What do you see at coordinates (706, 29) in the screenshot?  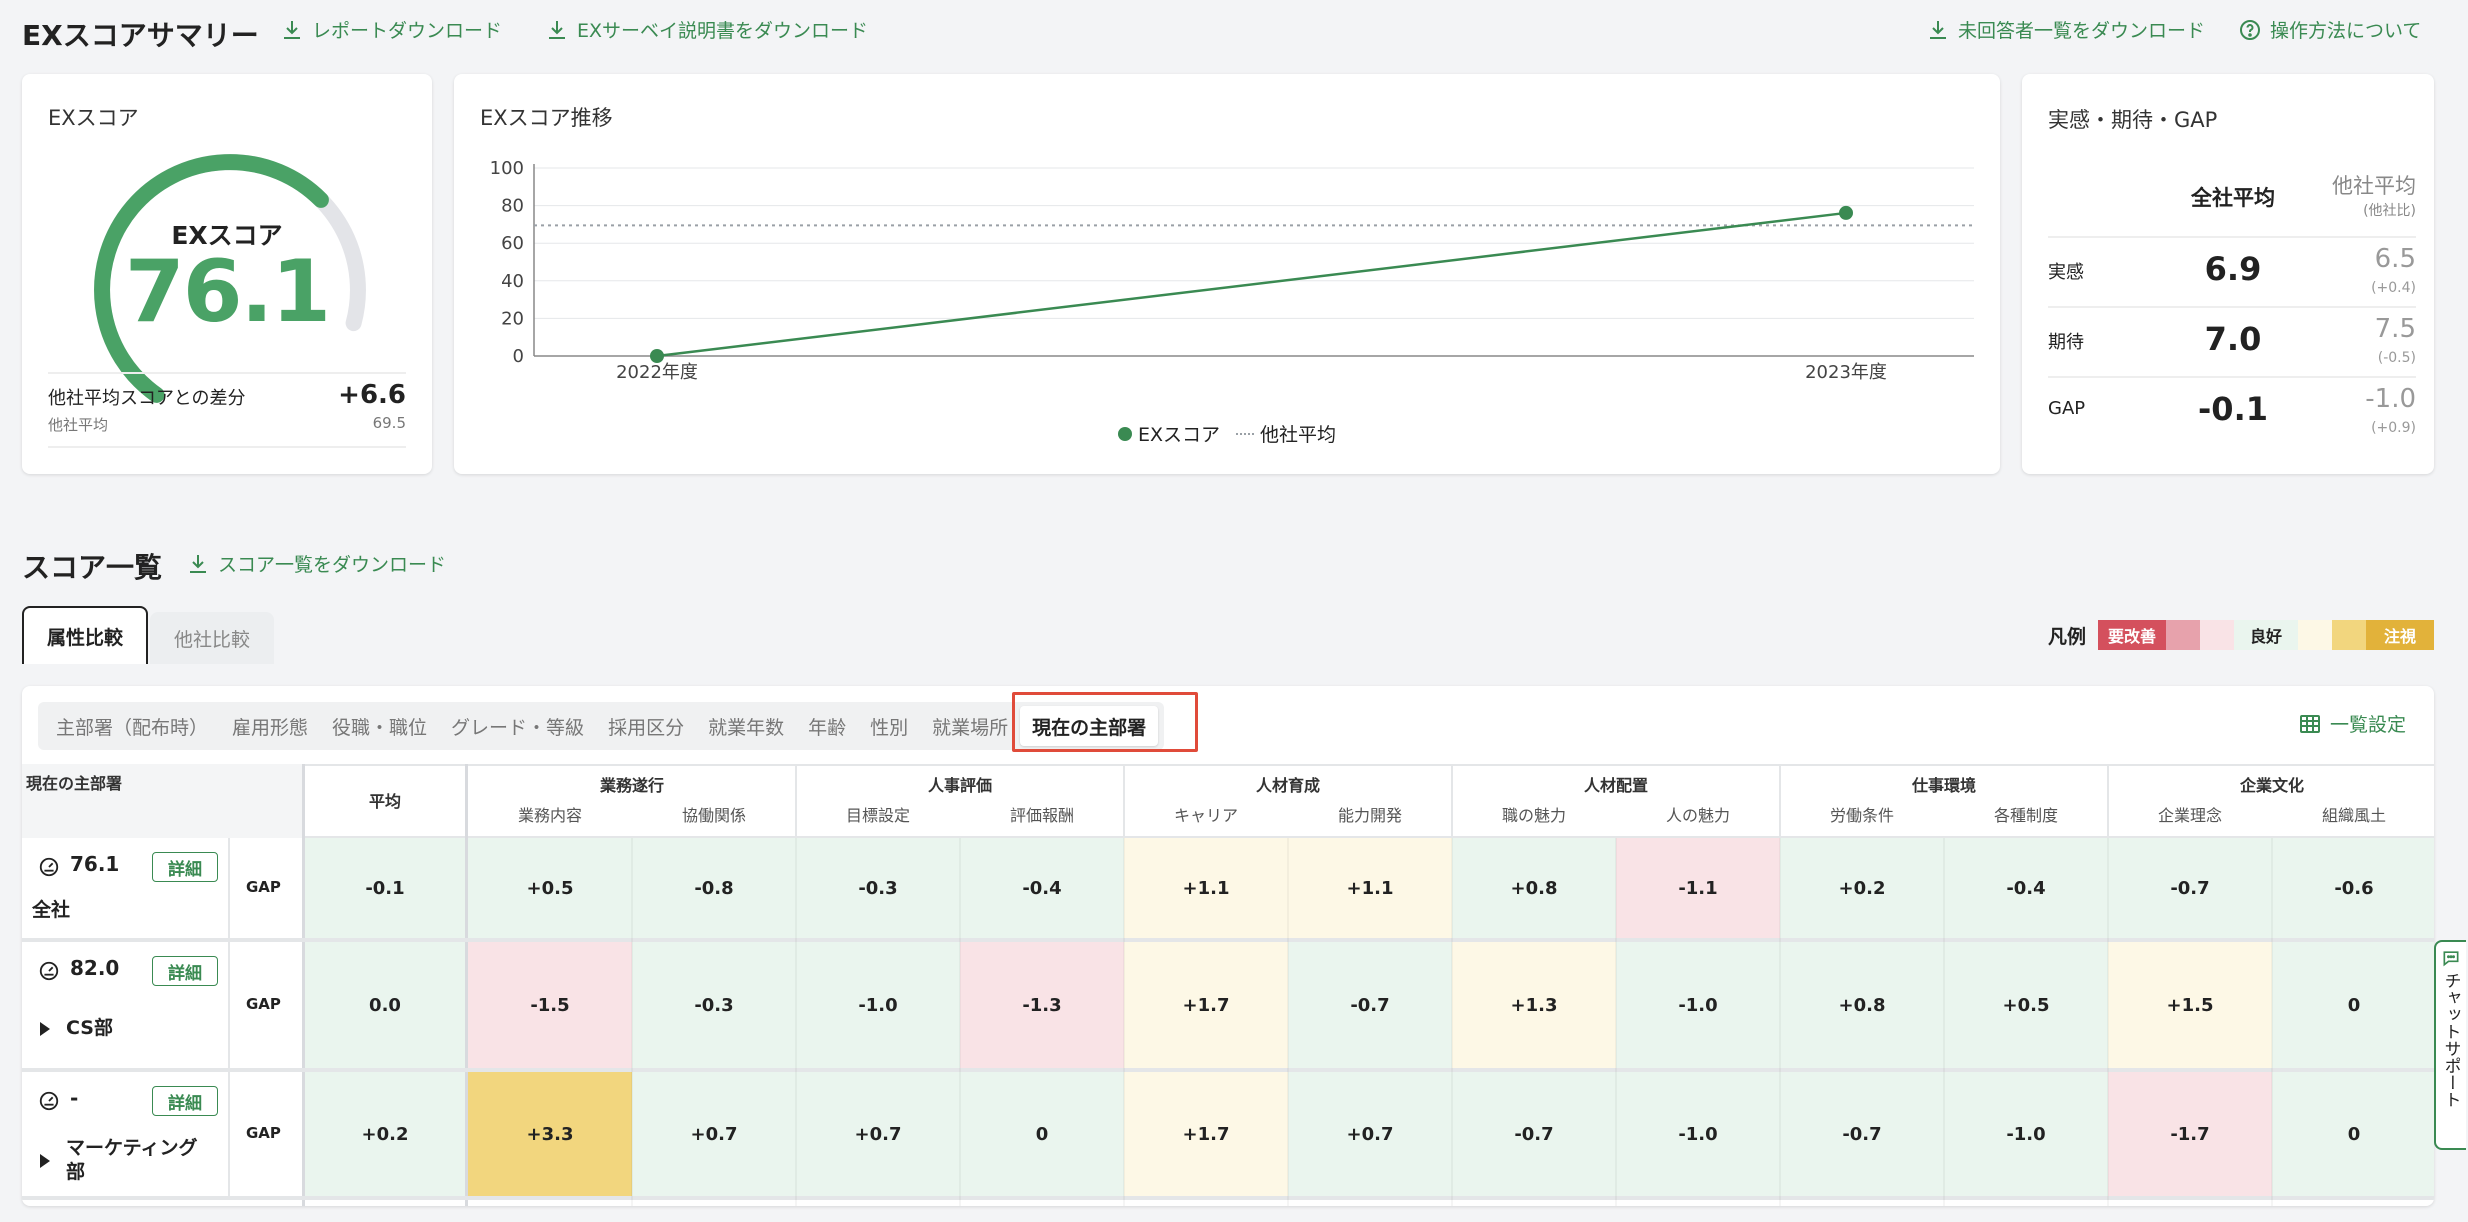 I see `survey-doc-download-link: EXサーベイ説明書をダウンロード` at bounding box center [706, 29].